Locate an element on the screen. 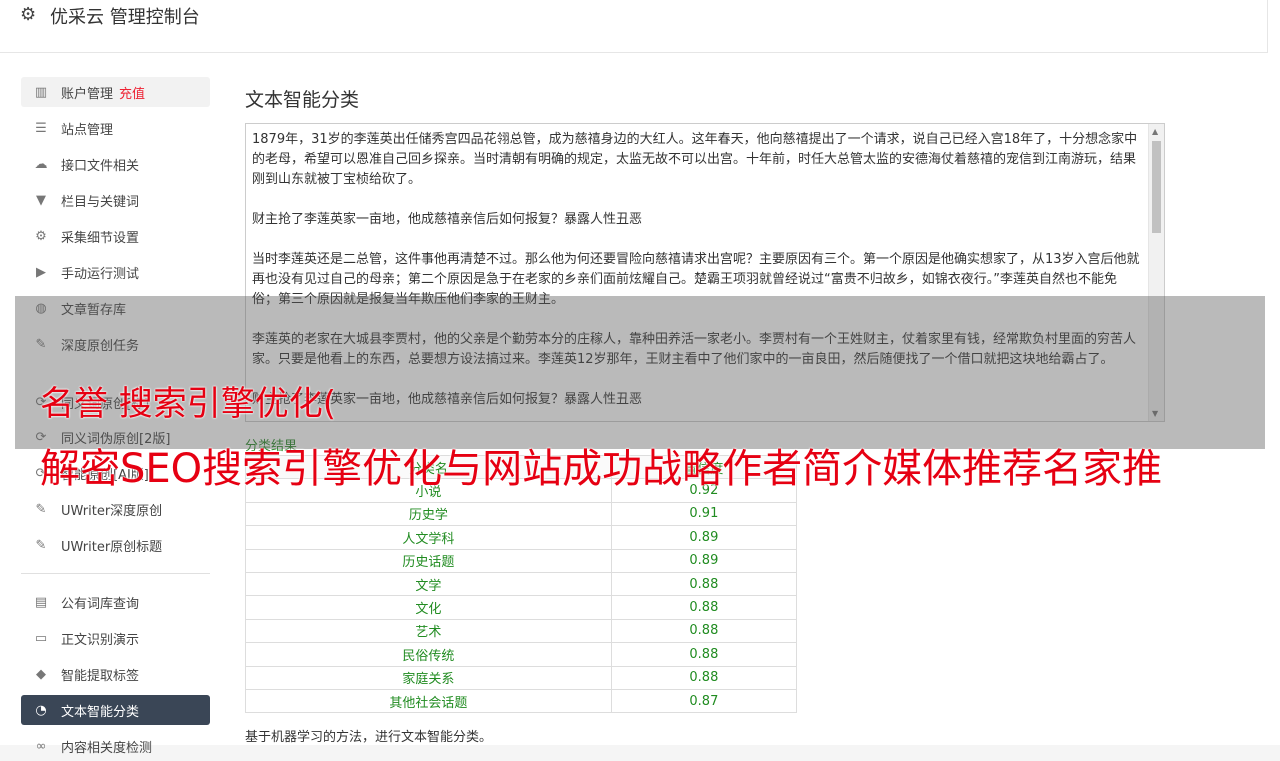 This screenshot has width=1280, height=761. category-cell: 民俗传统 is located at coordinates (428, 654).